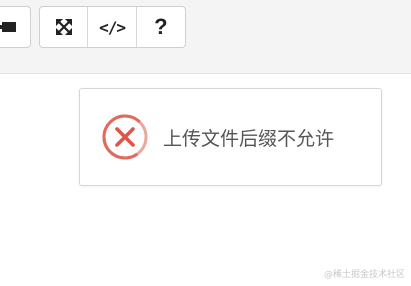  I want to click on fullscreen-button, so click(64, 27).